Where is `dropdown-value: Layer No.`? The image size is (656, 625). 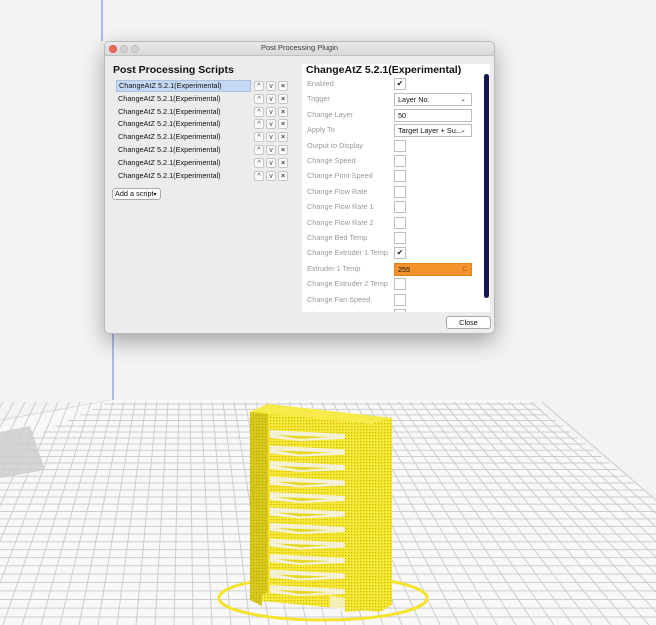
dropdown-value: Layer No. is located at coordinates (414, 100).